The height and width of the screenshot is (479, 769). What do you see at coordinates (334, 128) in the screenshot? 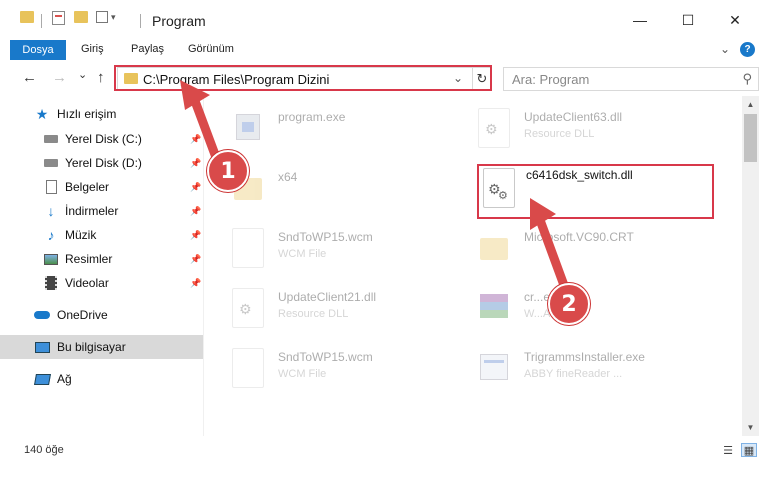
I see `file-item: program.exe` at bounding box center [334, 128].